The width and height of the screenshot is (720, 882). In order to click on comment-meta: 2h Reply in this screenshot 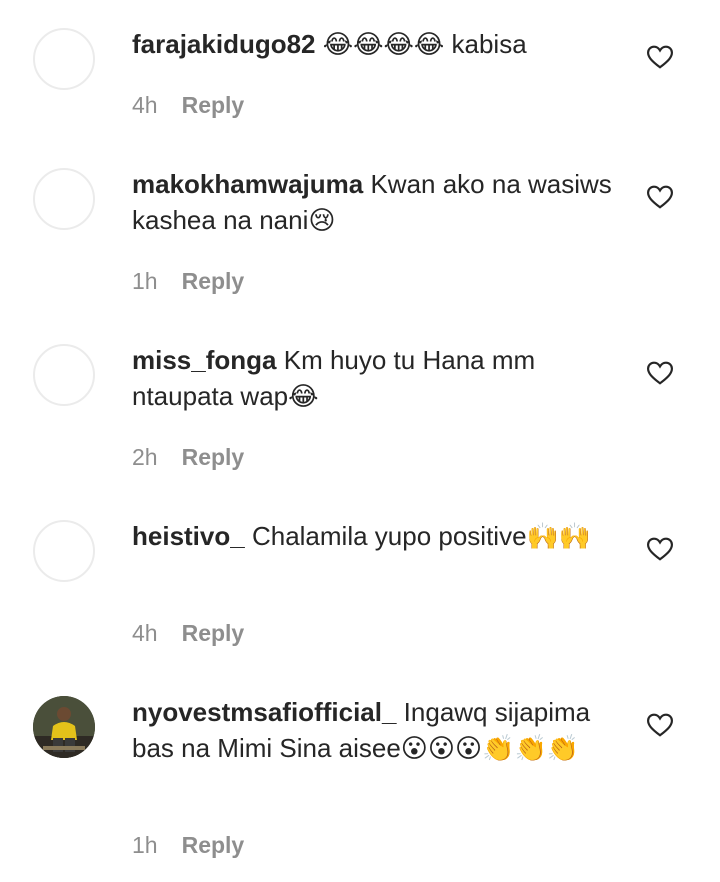, I will do `click(188, 457)`.